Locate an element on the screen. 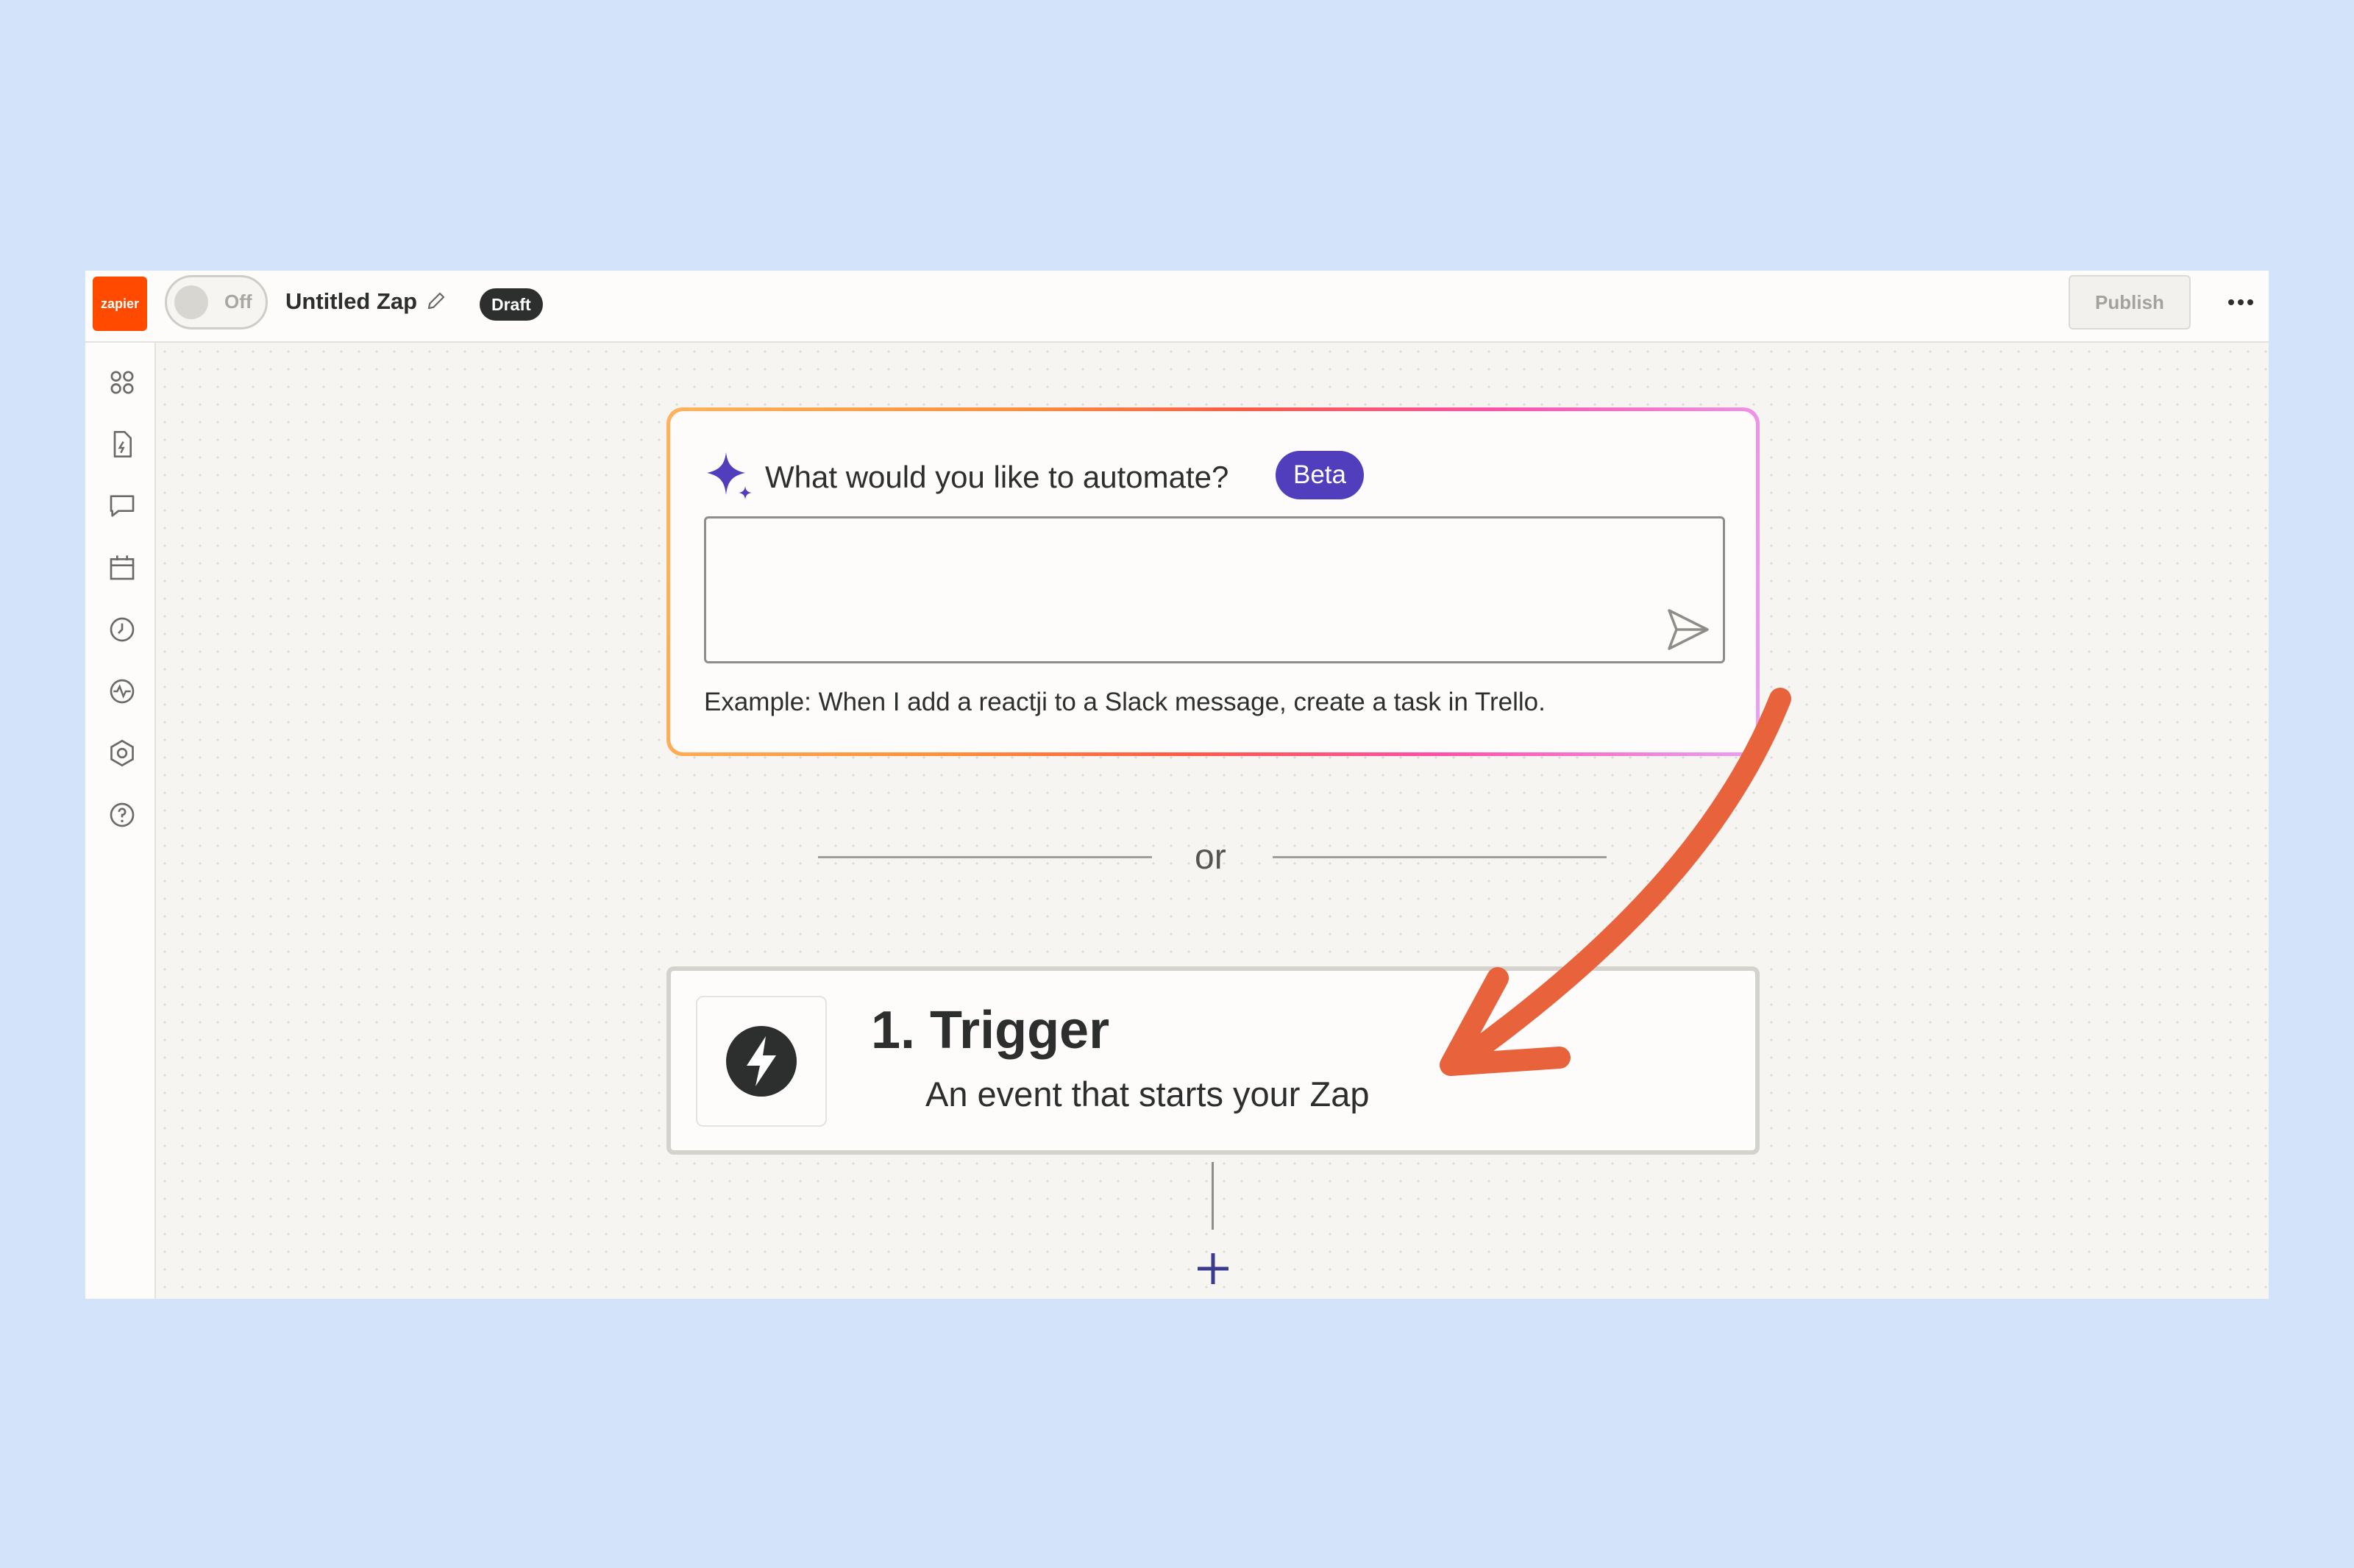 This screenshot has width=2354, height=1568. annotation-arrow is located at coordinates (1615, 882).